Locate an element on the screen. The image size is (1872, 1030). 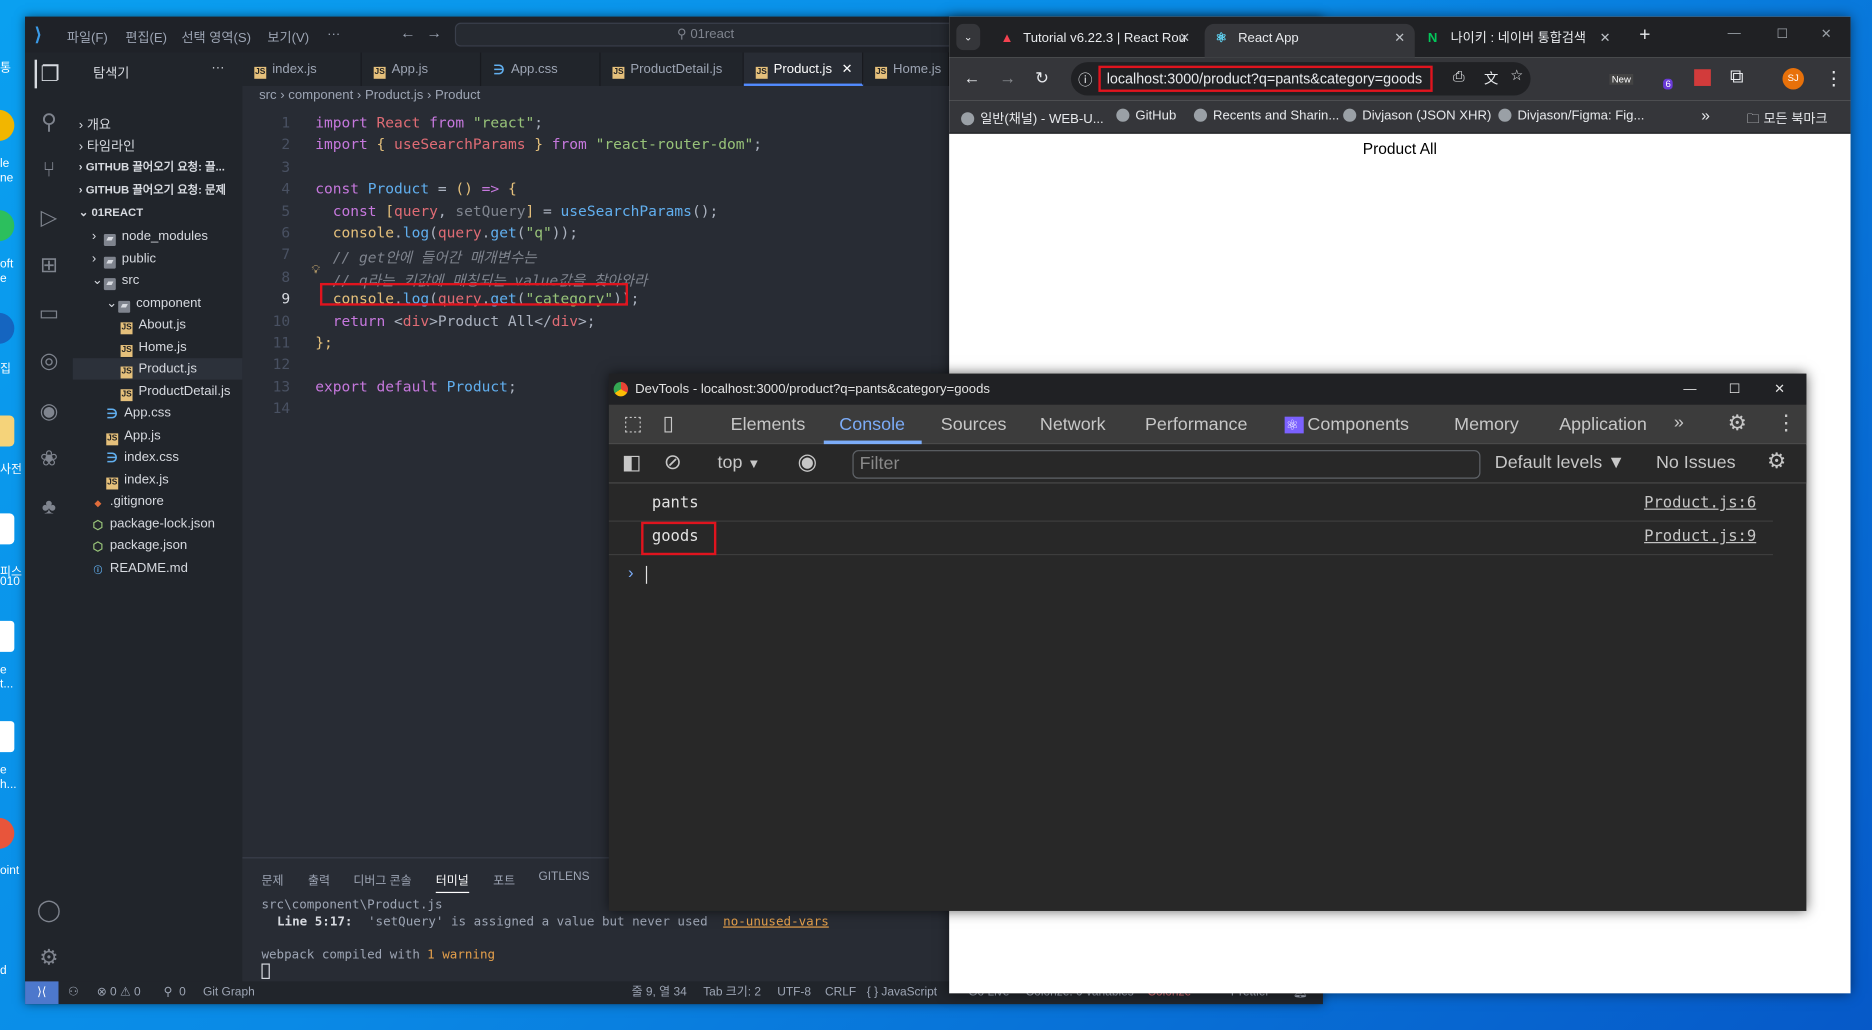
file-tree-item: ⬡ package-lock.json is located at coordinates (158, 523).